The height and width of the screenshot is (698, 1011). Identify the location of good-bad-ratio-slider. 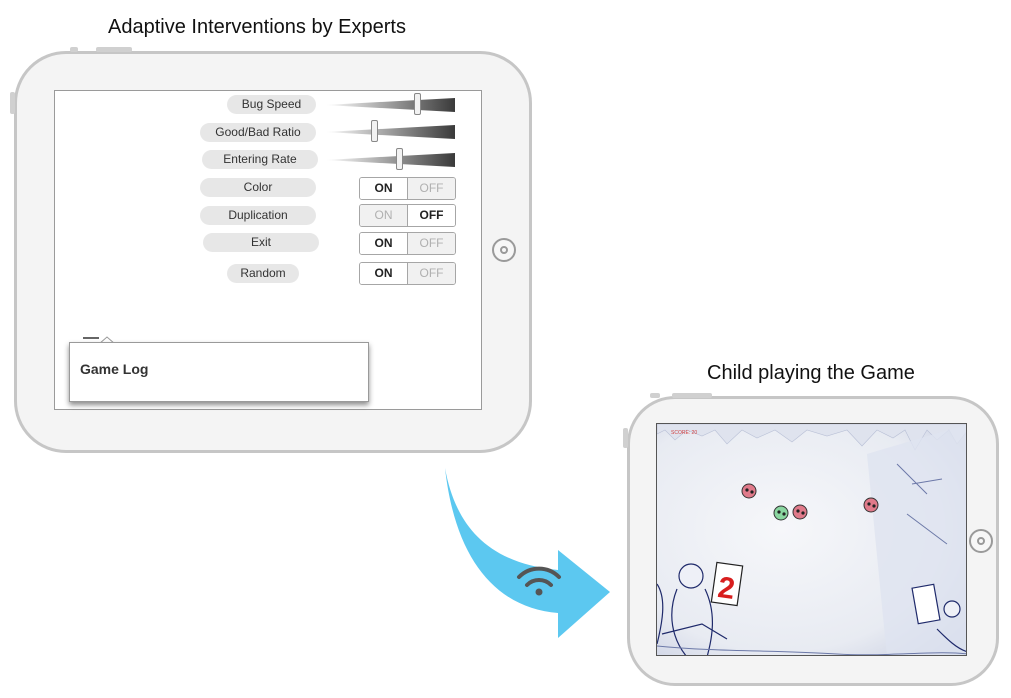
(390, 131).